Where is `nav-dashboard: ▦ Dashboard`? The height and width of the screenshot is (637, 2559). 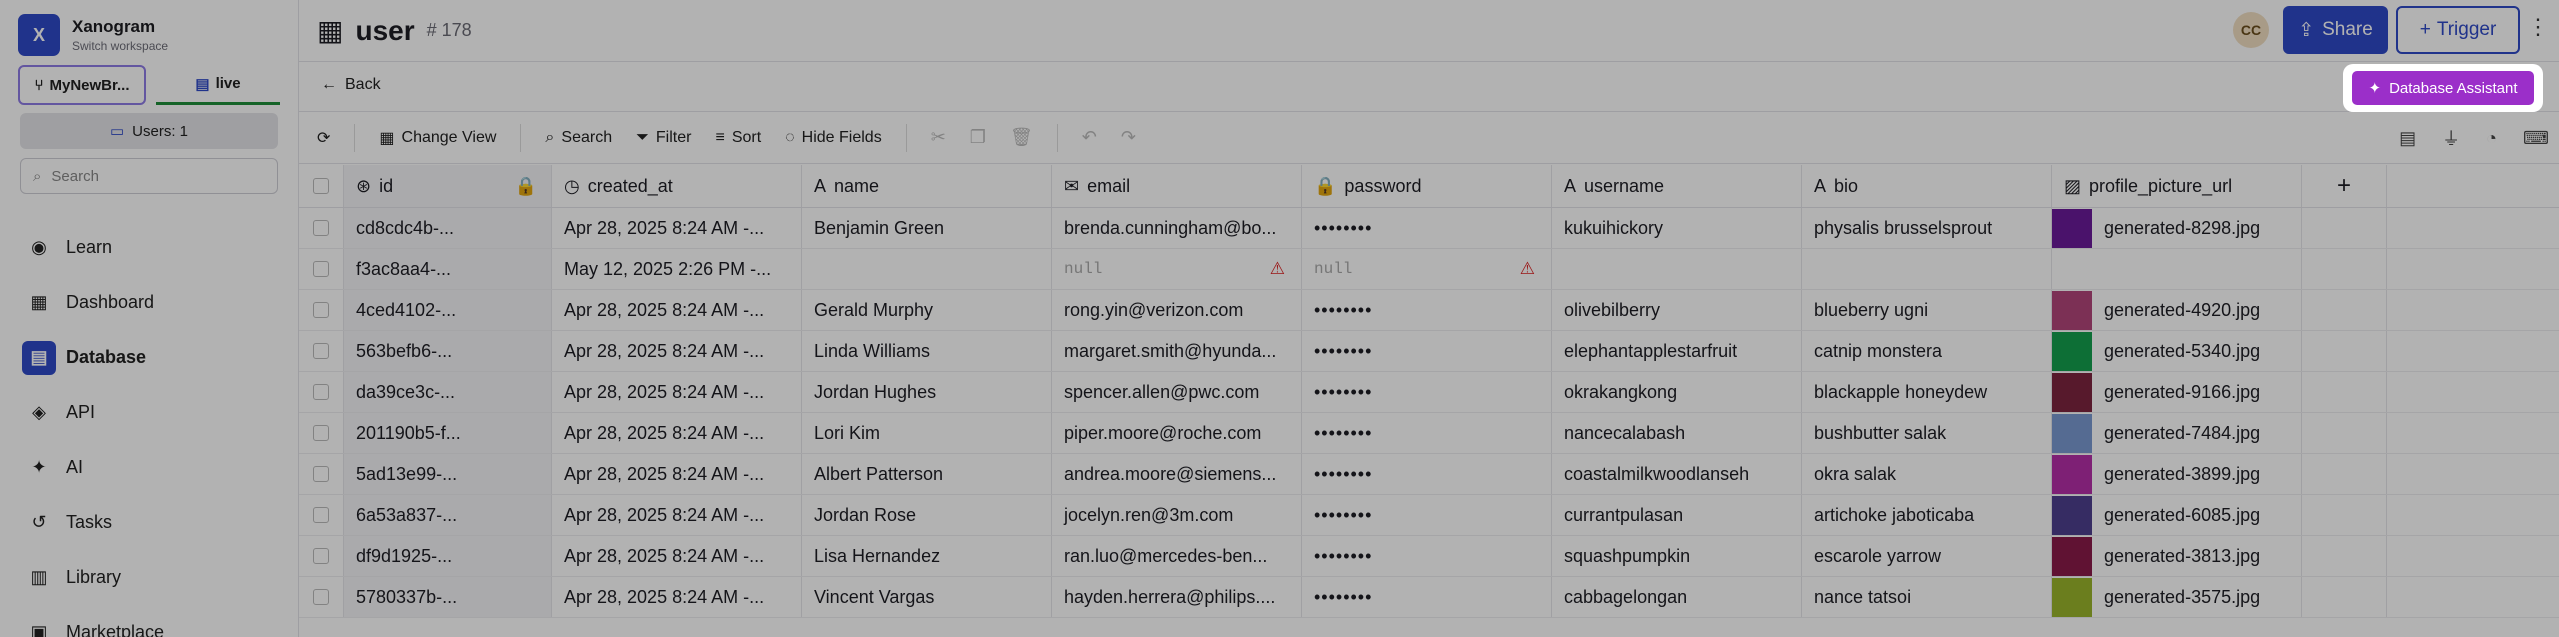 nav-dashboard: ▦ Dashboard is located at coordinates (149, 302).